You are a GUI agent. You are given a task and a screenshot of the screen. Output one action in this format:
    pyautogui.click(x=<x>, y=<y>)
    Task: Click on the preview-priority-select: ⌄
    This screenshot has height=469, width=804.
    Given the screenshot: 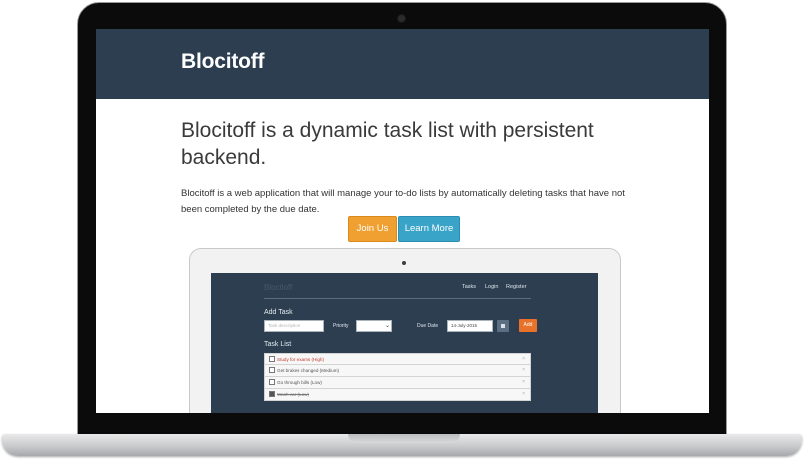 What is the action you would take?
    pyautogui.click(x=374, y=326)
    